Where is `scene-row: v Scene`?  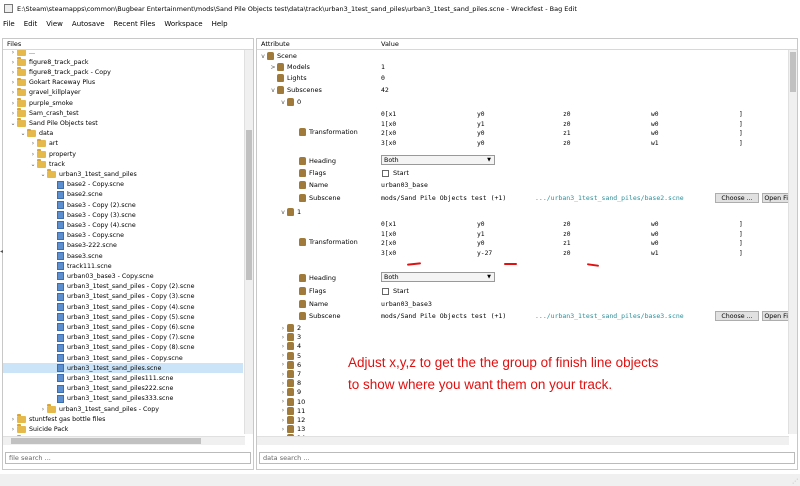 scene-row: v Scene is located at coordinates (278, 56).